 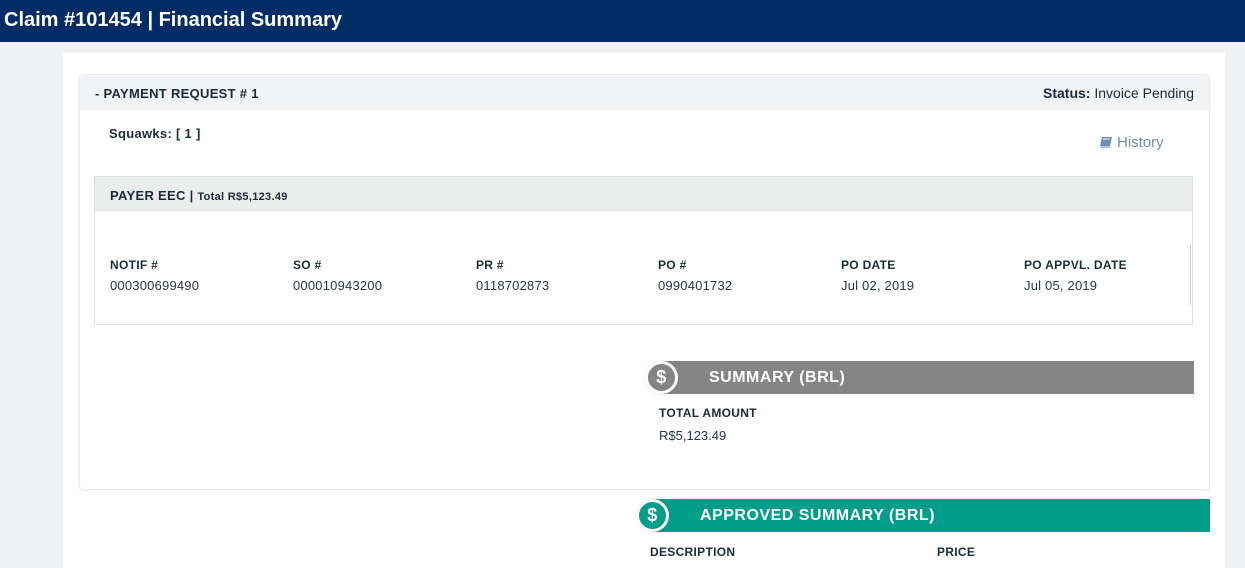 I want to click on squawks-count: Squawks: [ 1 ], so click(x=155, y=133).